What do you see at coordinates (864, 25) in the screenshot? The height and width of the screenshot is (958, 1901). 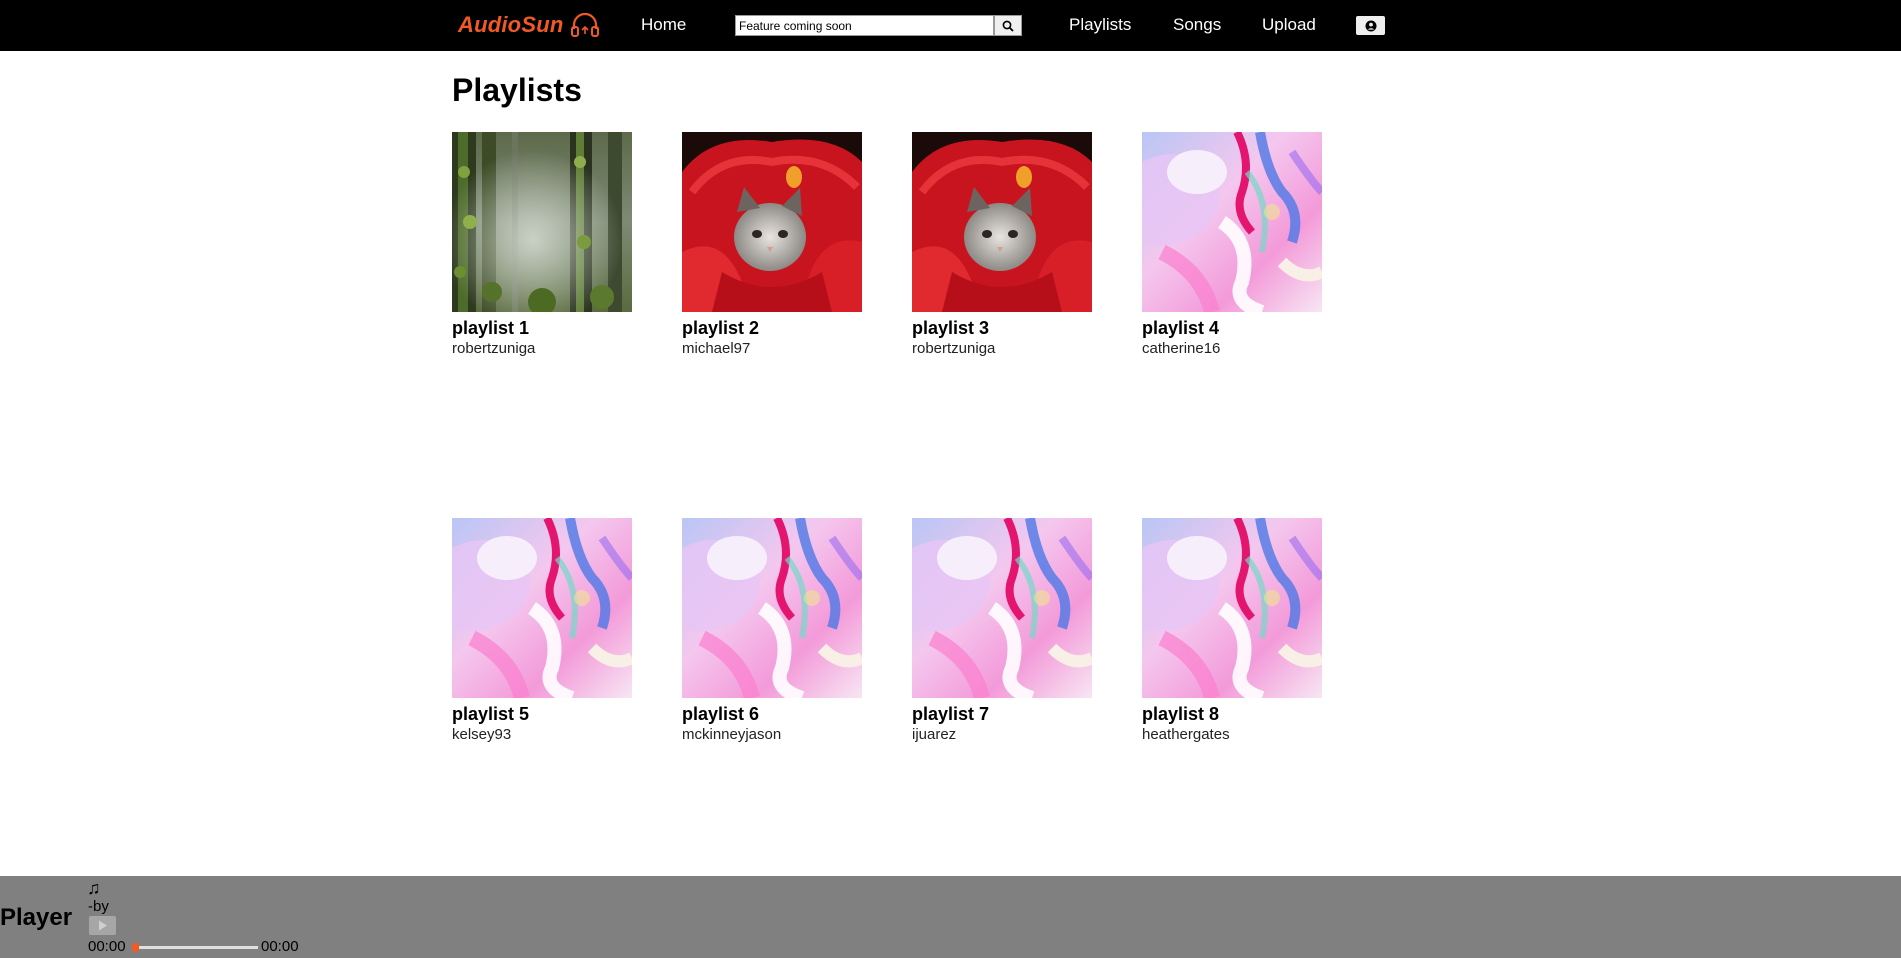 I see `search-input` at bounding box center [864, 25].